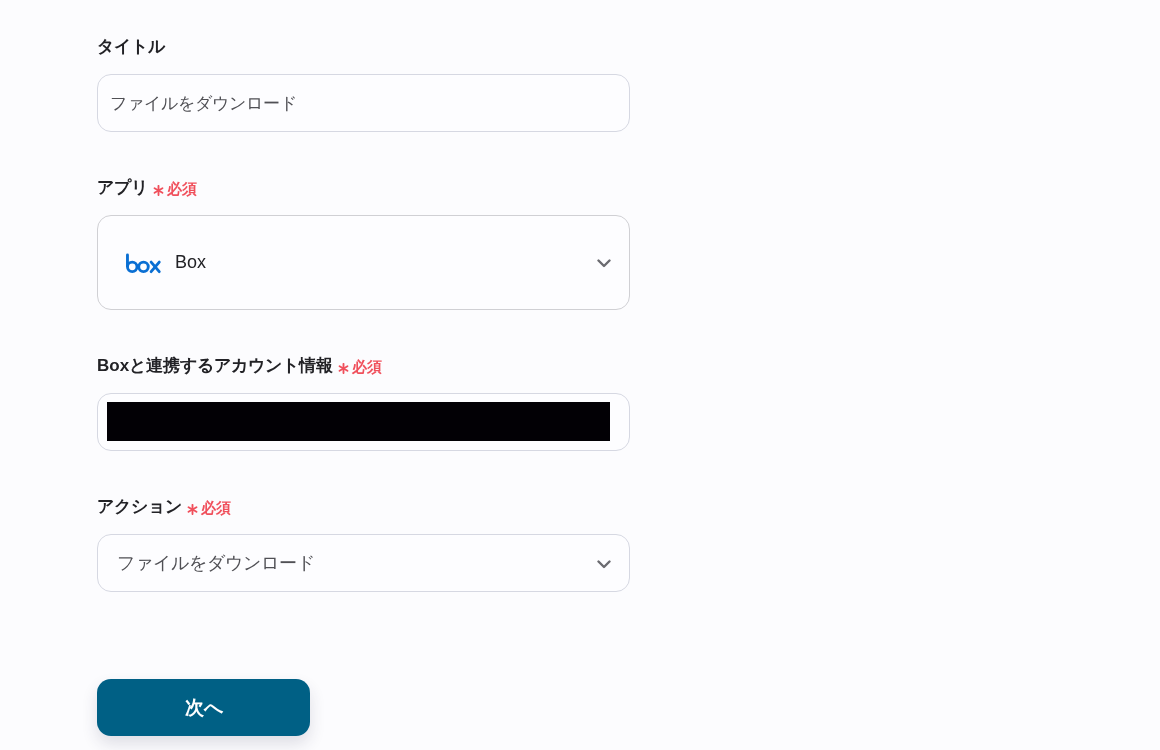 The image size is (1160, 750). I want to click on input-field: ファイルをダウンロード, so click(363, 103).